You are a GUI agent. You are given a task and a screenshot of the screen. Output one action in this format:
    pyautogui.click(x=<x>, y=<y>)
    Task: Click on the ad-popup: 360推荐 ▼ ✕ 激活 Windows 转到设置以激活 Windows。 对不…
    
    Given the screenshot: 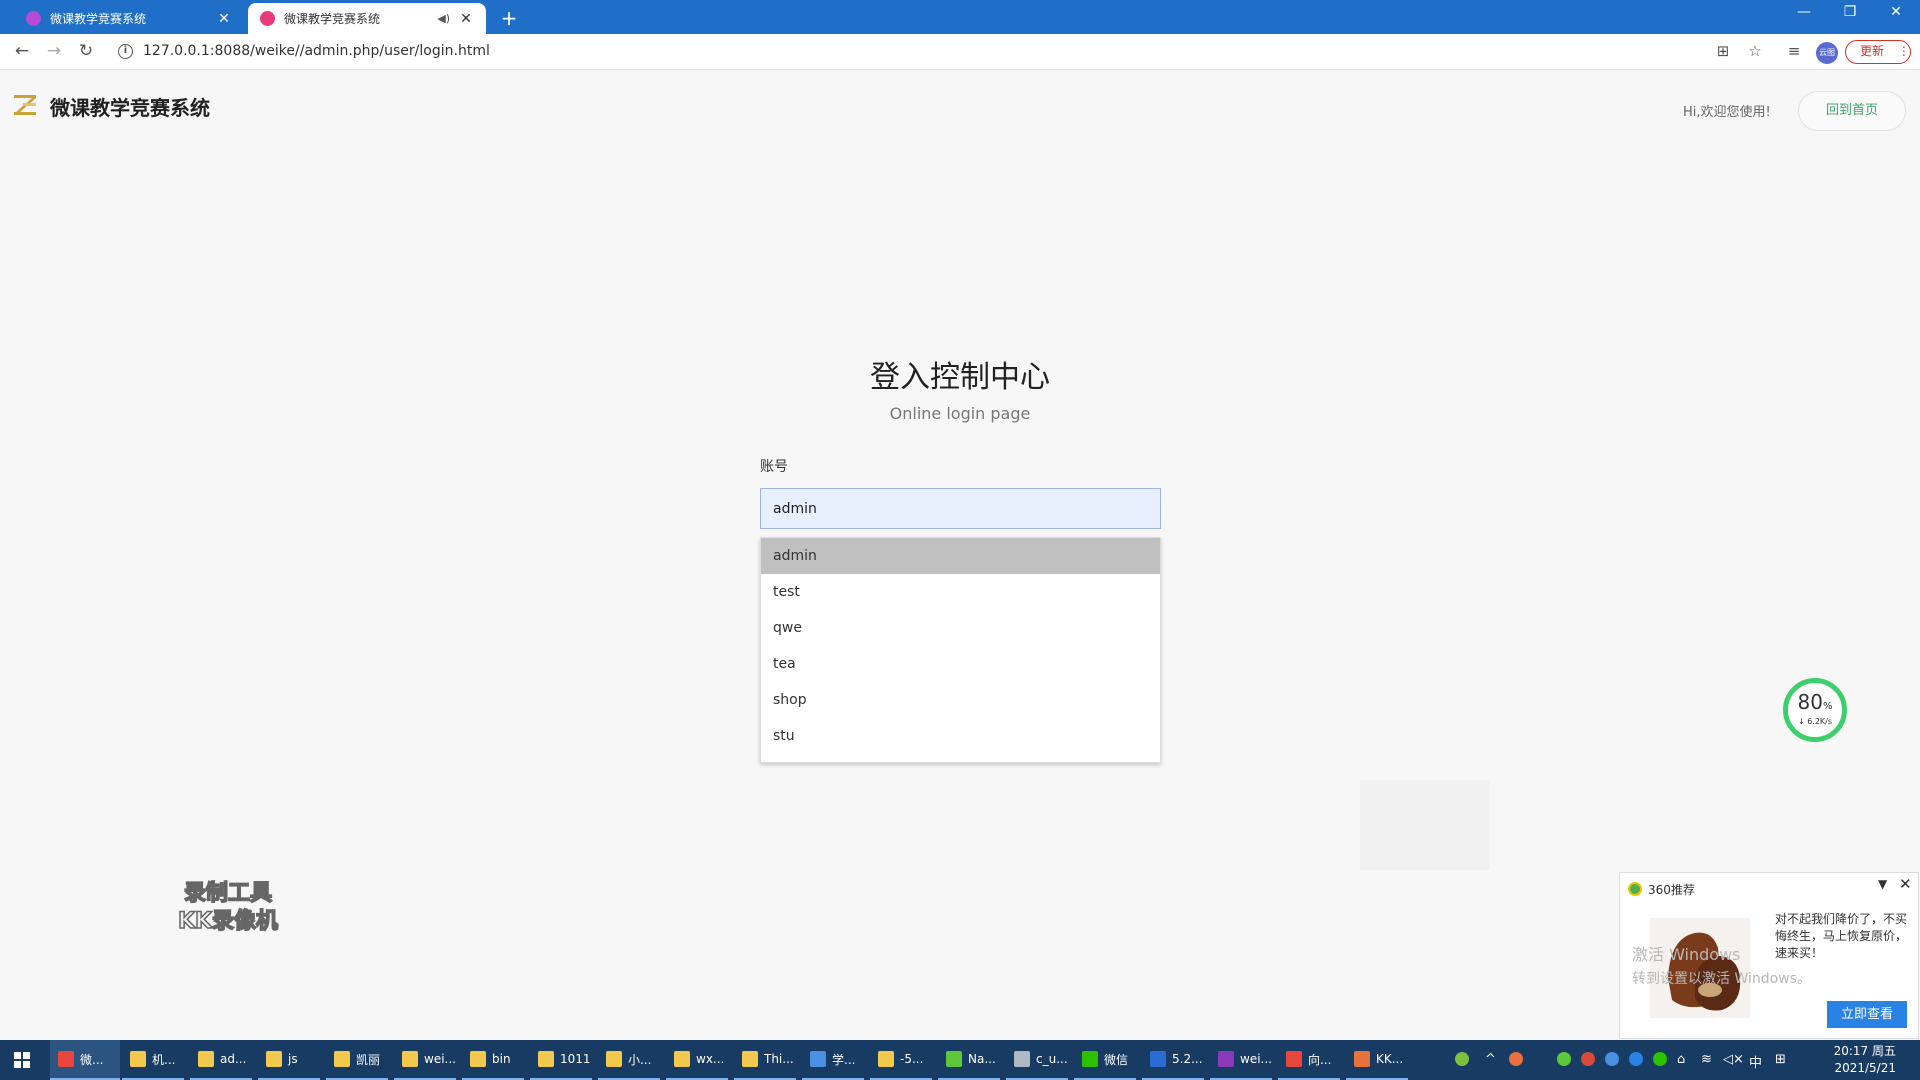 What is the action you would take?
    pyautogui.click(x=1769, y=955)
    